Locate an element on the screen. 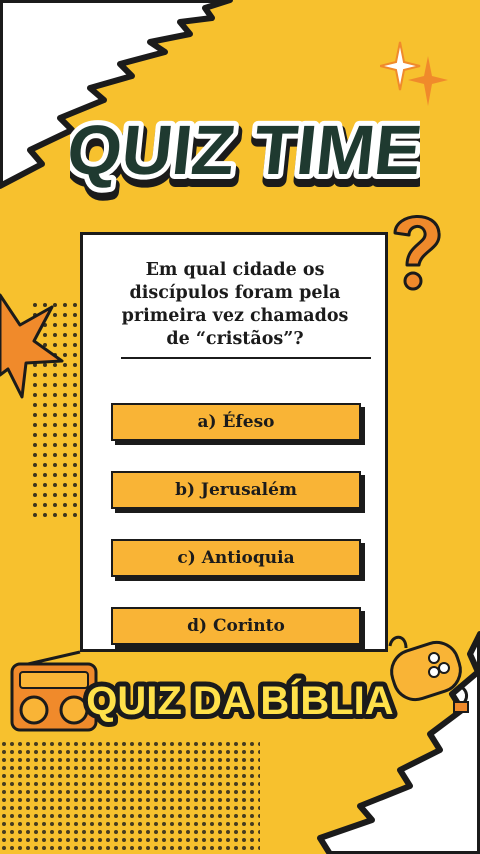 Image resolution: width=480 pixels, height=854 pixels. quiz-time-title: QUIZ TIME QUIZ TIME QUIZ TIME is located at coordinates (246, 153).